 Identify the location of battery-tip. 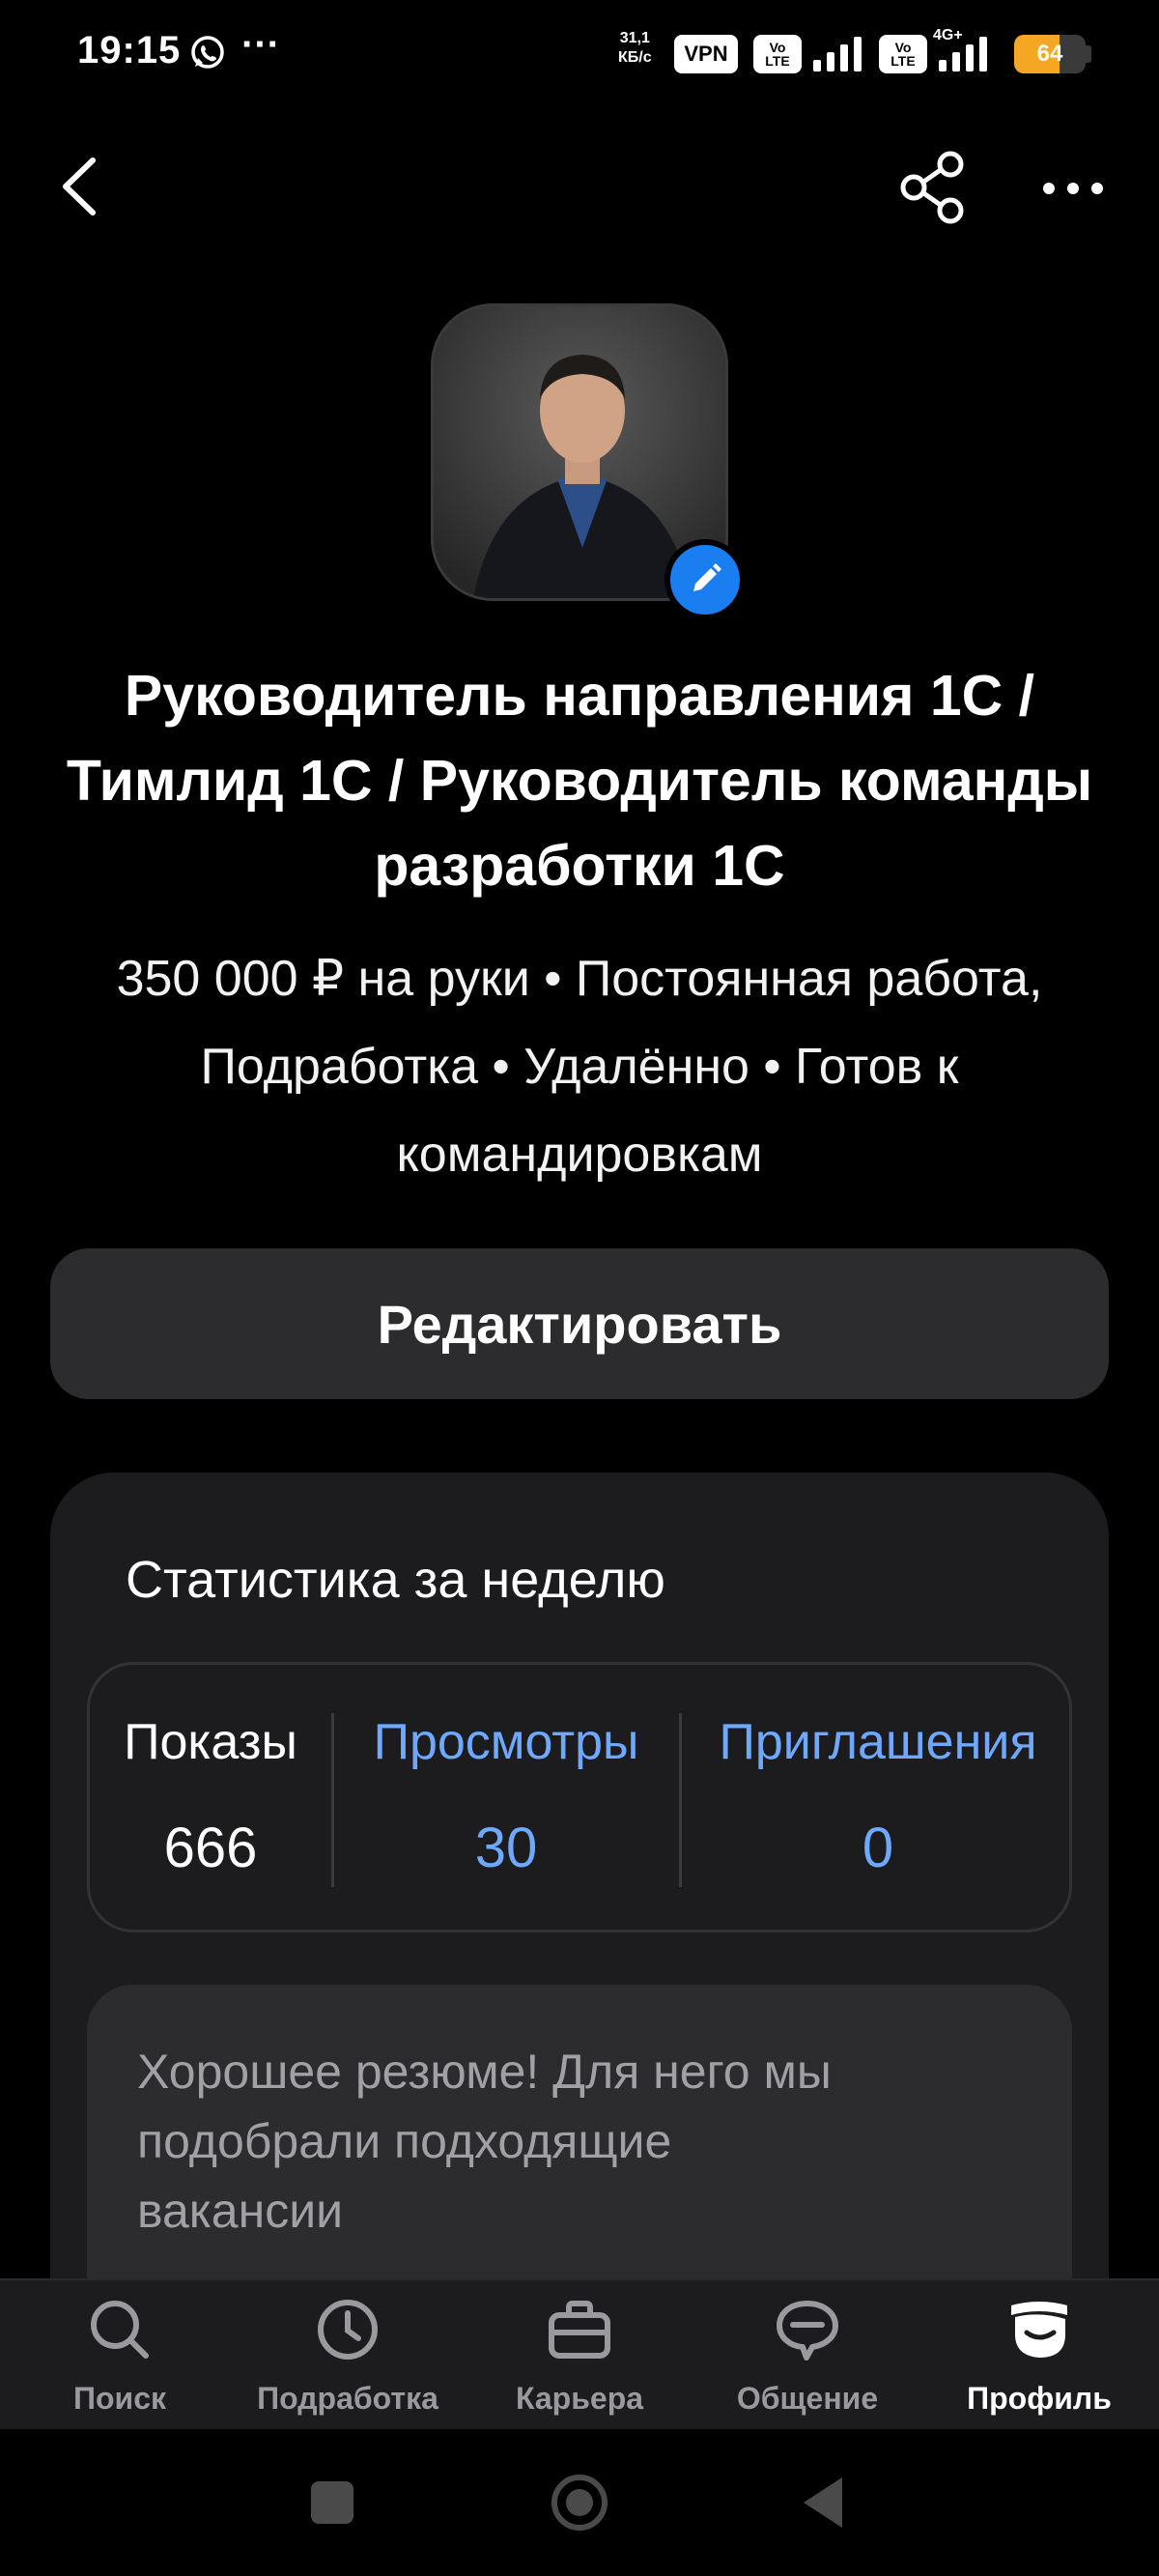
(1089, 54).